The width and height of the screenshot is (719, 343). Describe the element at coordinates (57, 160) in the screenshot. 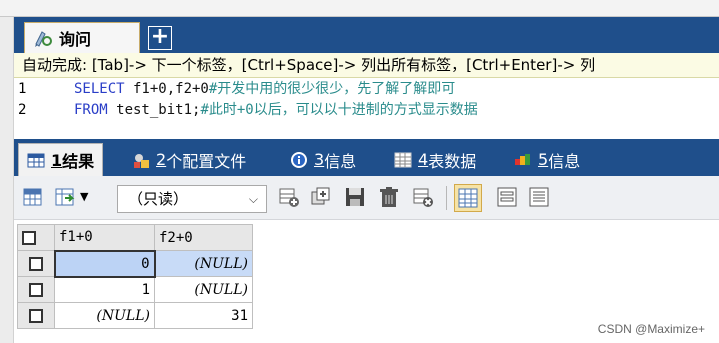

I see `tab-result-num: 1` at that location.